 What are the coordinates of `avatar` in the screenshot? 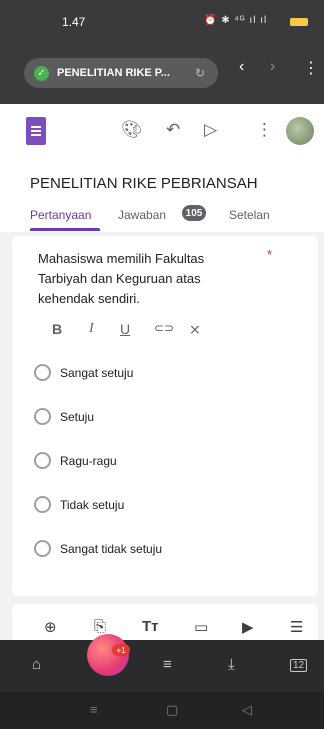 It's located at (300, 131).